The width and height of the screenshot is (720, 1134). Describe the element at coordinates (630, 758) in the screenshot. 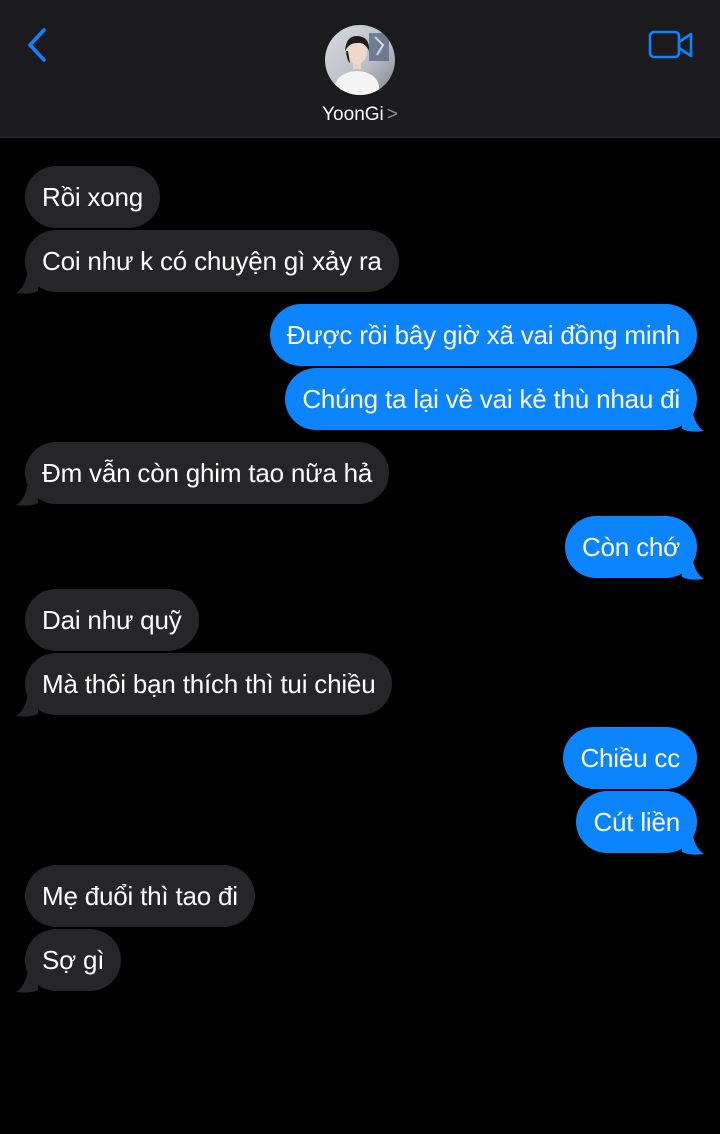

I see `sent-message-bubble: Chiều cc` at that location.